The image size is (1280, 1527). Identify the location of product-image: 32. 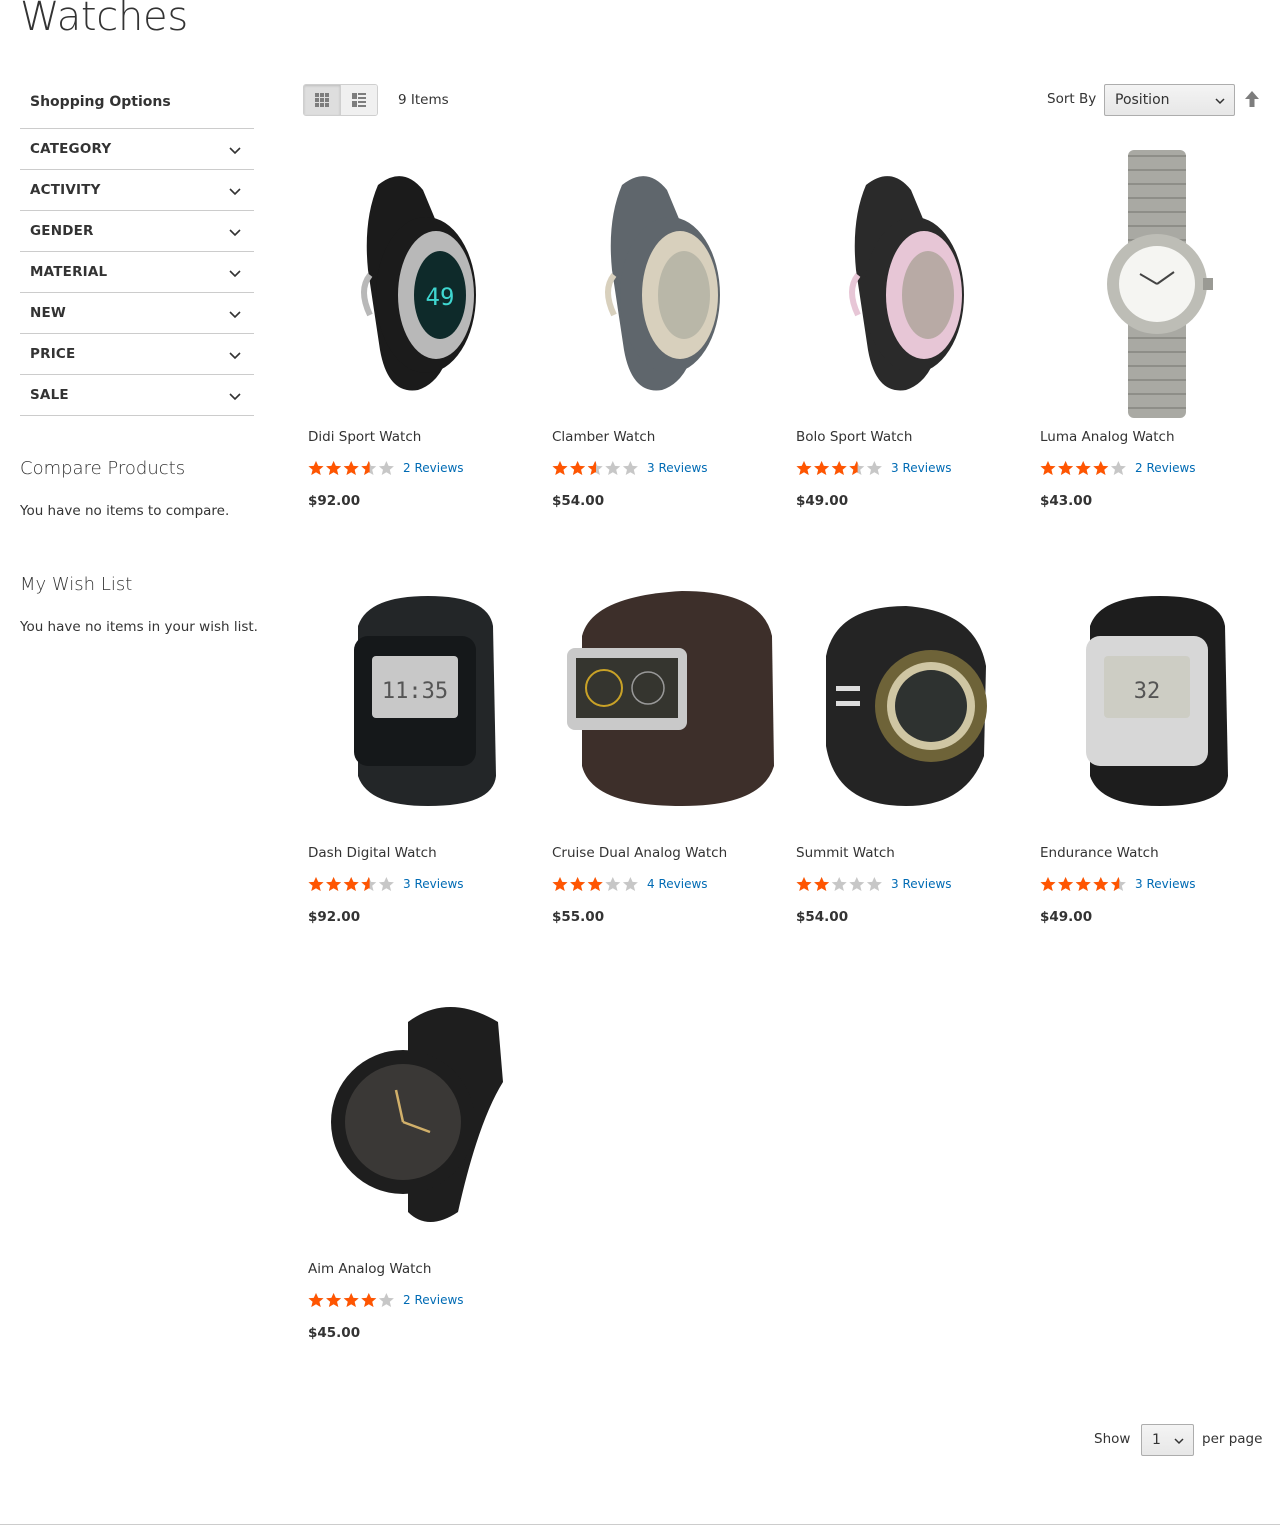
(1155, 701).